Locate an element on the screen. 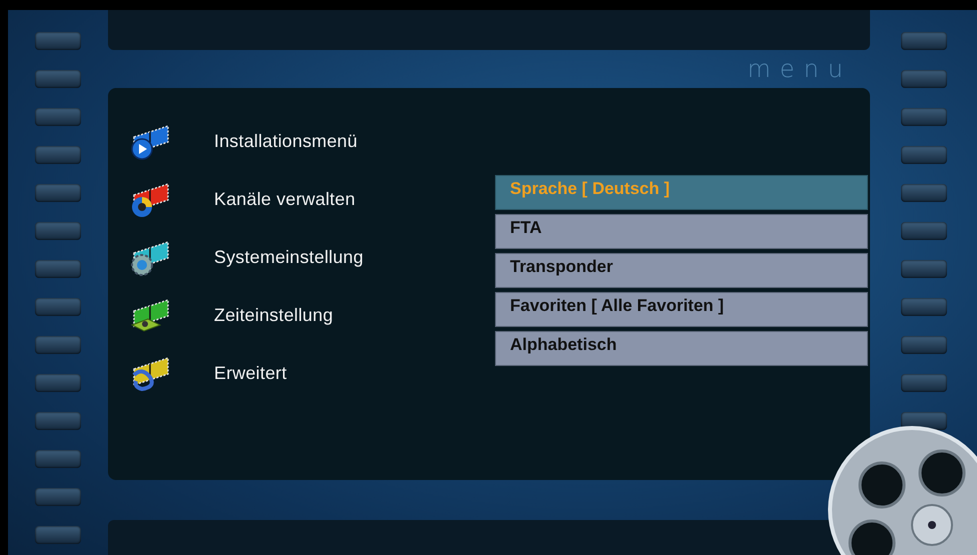 This screenshot has height=555, width=977. submenu-option: Alphabetisch is located at coordinates (681, 348).